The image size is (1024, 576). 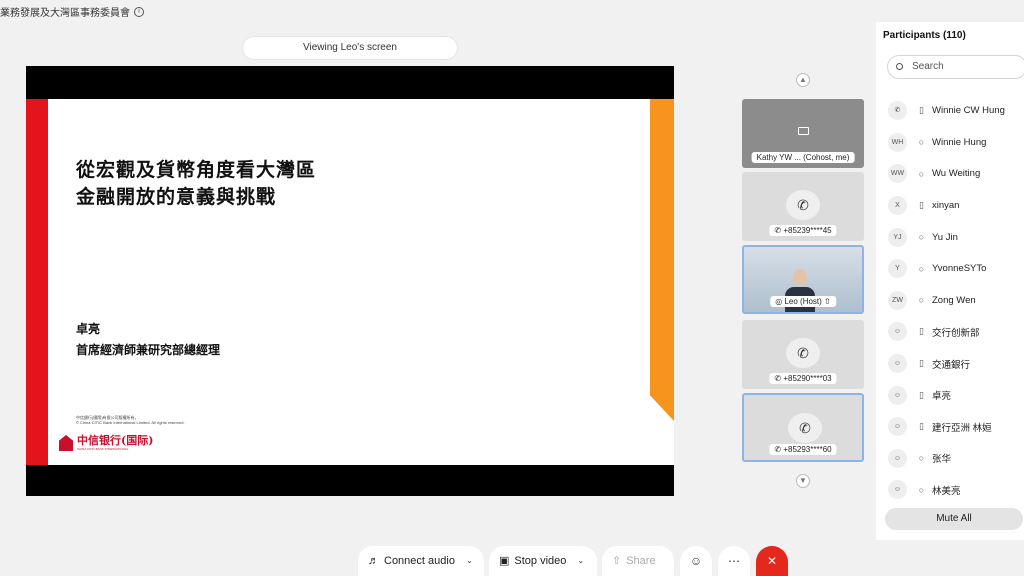 What do you see at coordinates (968, 111) in the screenshot?
I see `participant-name: Winnie CW Hung` at bounding box center [968, 111].